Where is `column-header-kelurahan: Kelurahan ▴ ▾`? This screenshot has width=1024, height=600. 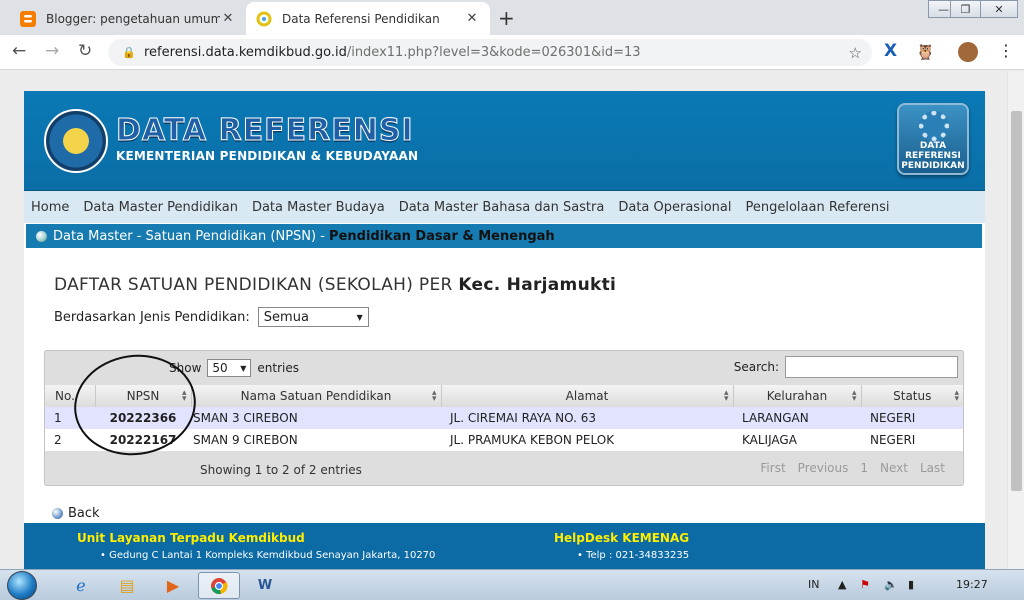
column-header-kelurahan: Kelurahan ▴ ▾ is located at coordinates (797, 396).